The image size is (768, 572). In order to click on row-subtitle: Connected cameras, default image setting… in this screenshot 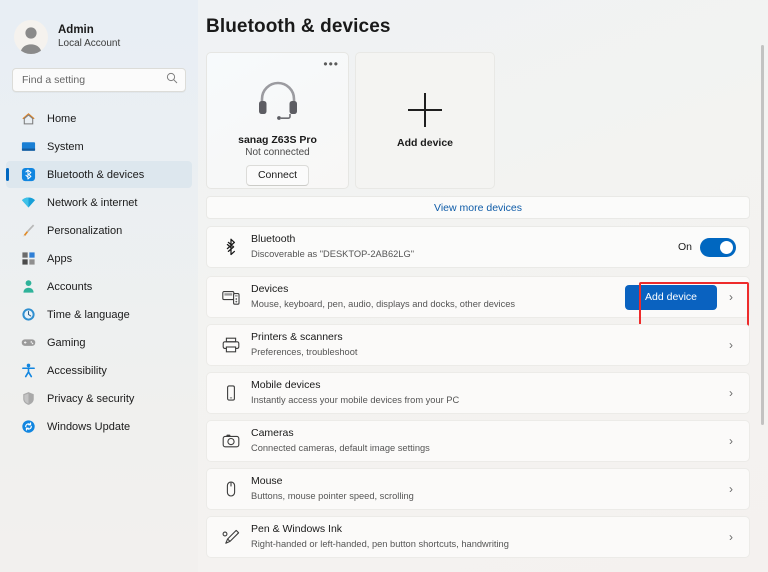, I will do `click(340, 448)`.